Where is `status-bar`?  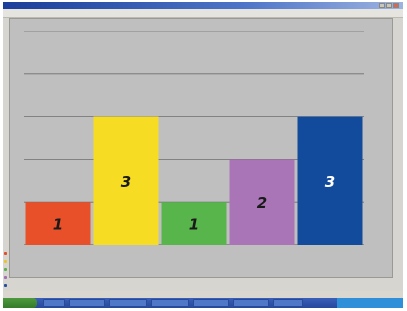 status-bar is located at coordinates (203, 294).